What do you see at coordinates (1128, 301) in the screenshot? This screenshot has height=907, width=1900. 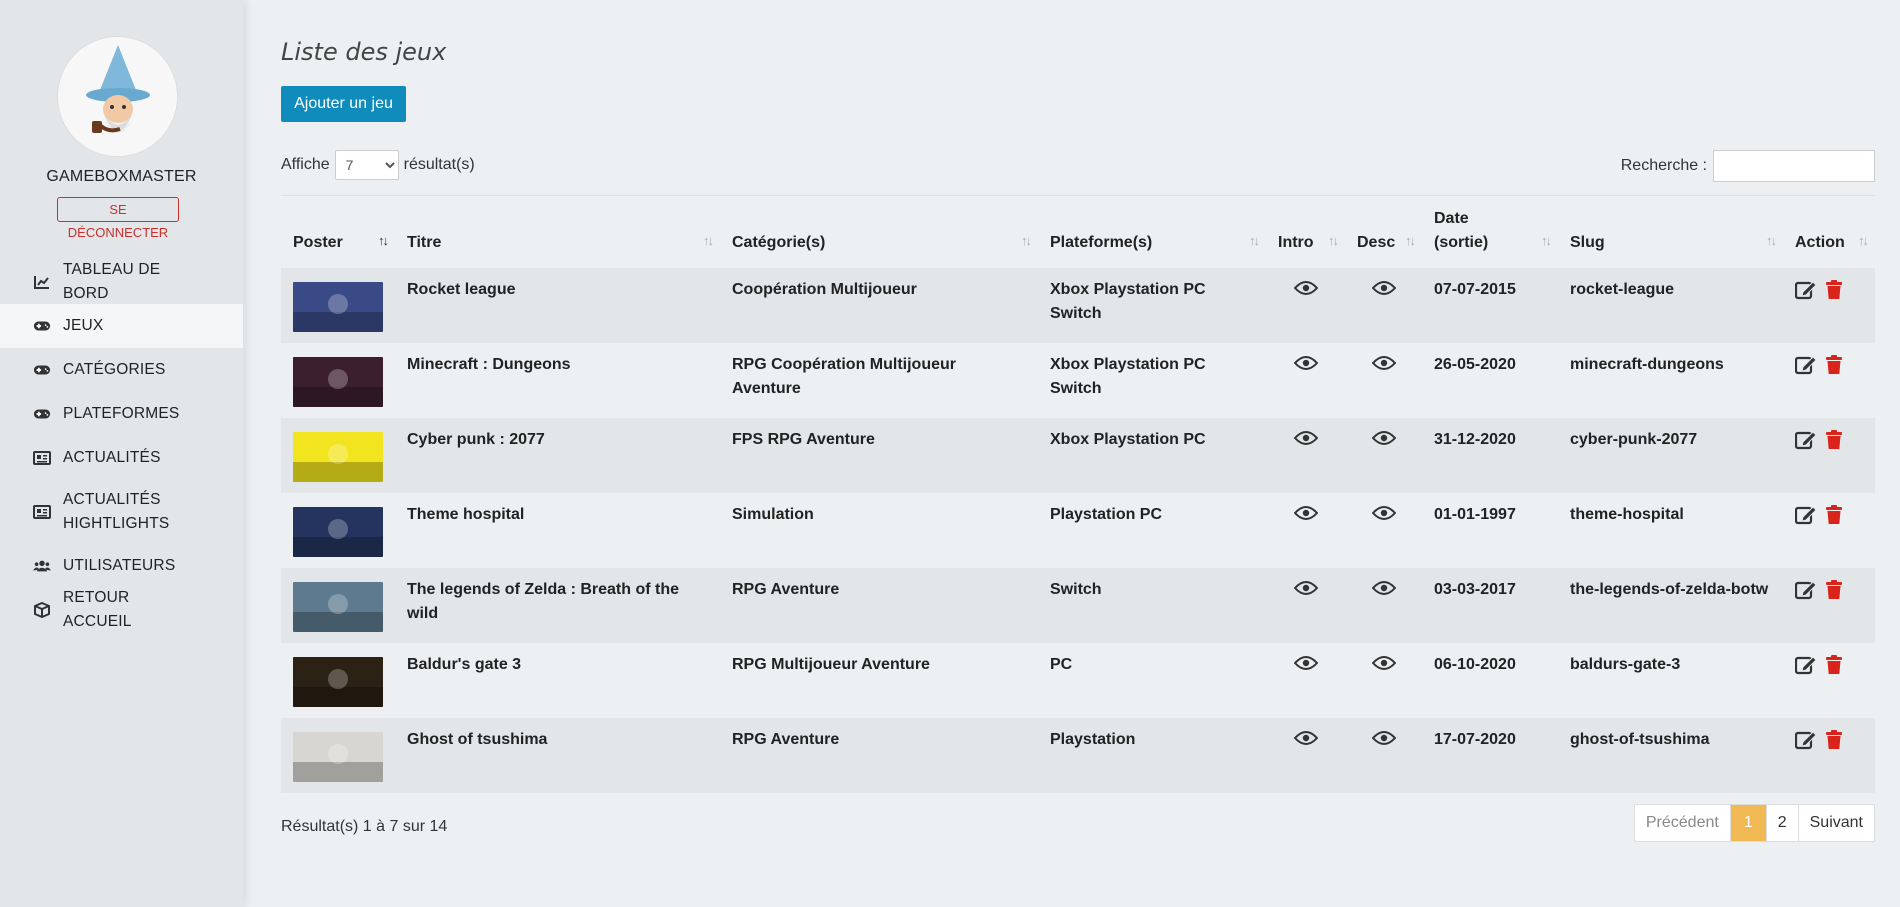 I see `game-platforms: Xbox Playstation PC Switch` at bounding box center [1128, 301].